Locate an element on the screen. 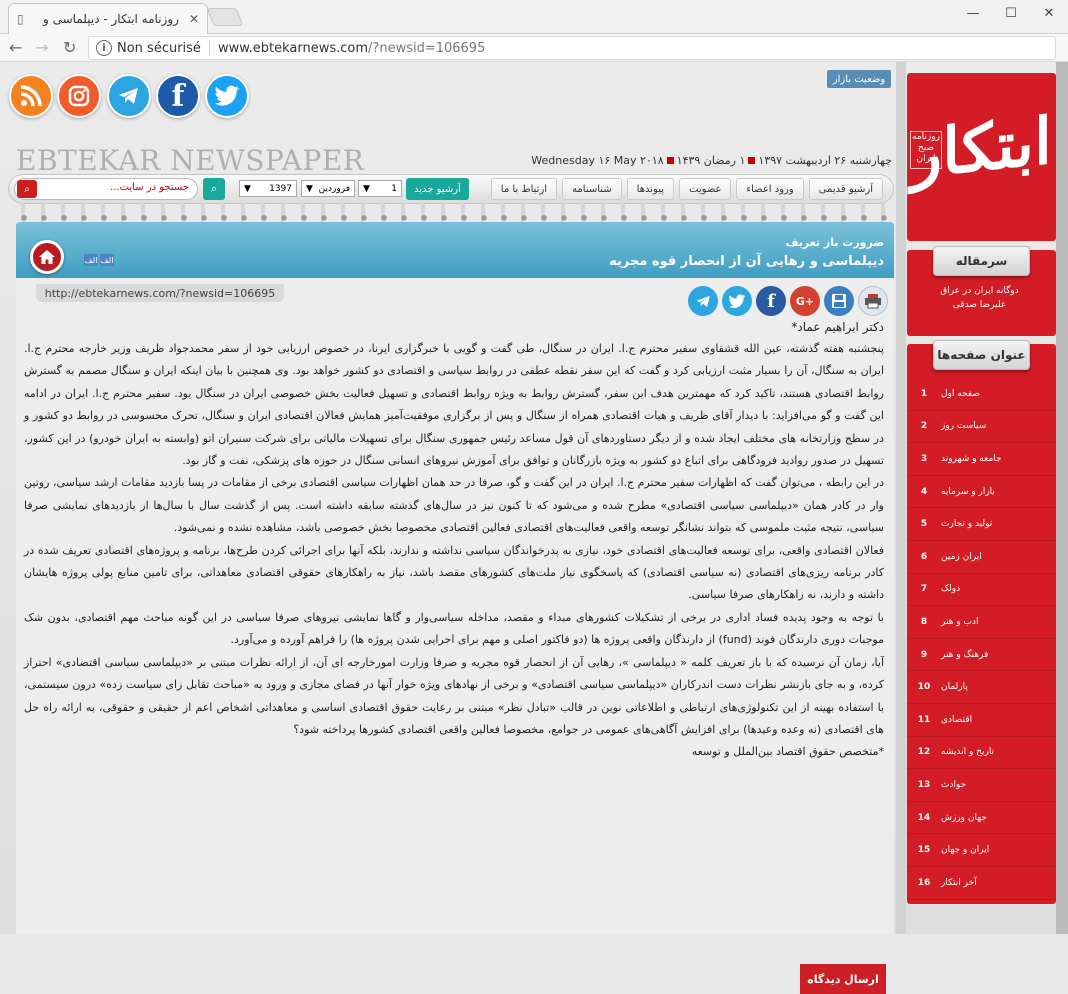 Image resolution: width=1068 pixels, height=994 pixels. site-logo: ابتکار روزنامه صبح ایران is located at coordinates (981, 157).